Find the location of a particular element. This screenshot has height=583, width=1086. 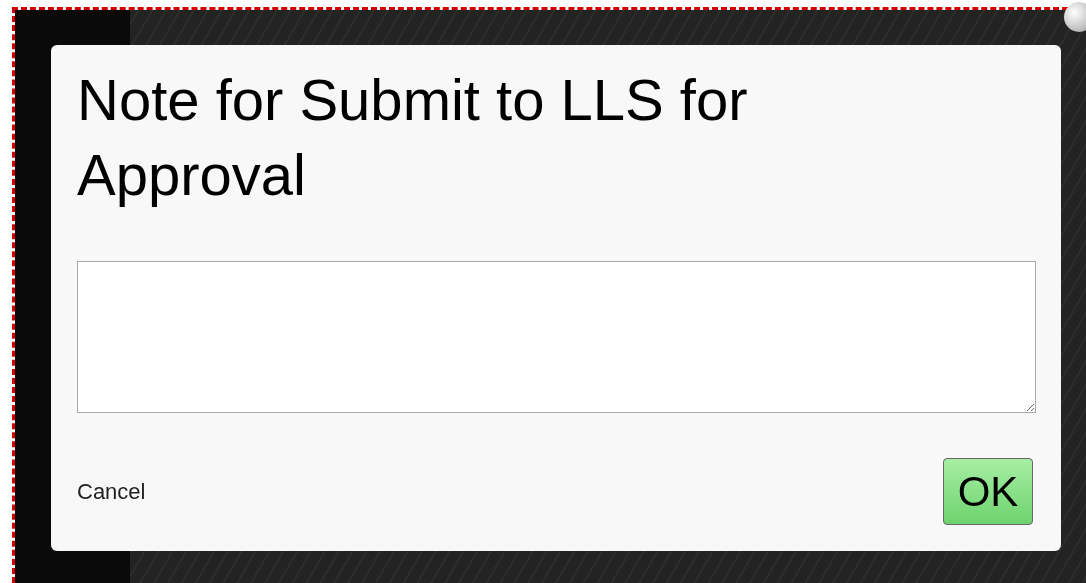

cancel-link: Cancel is located at coordinates (111, 491).